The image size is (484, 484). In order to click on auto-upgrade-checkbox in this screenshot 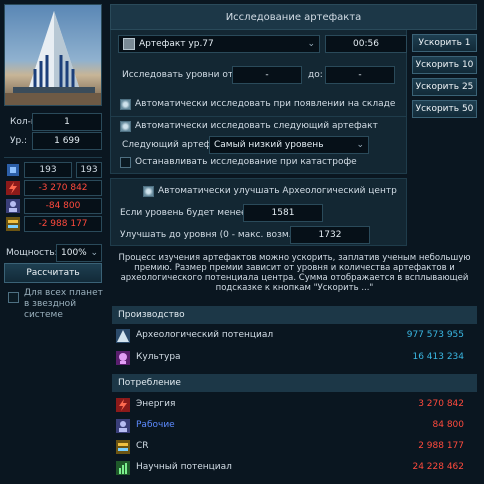, I will do `click(148, 191)`.